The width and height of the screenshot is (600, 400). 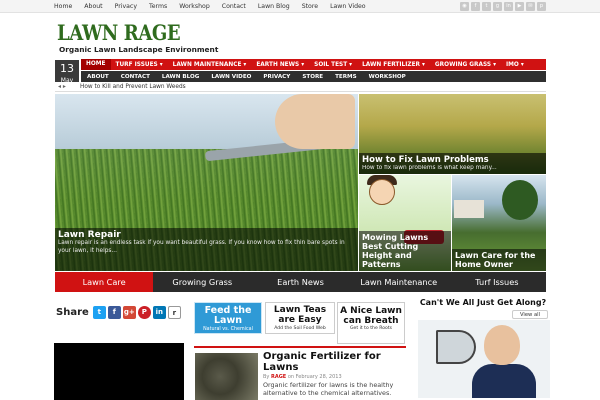 I want to click on nav-home: HOME, so click(x=96, y=64).